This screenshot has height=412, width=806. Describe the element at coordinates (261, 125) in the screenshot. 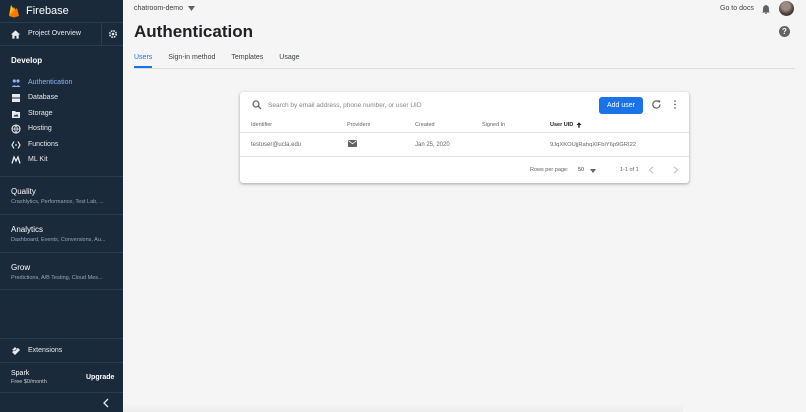

I see `column-header-identifier: Identifier` at that location.